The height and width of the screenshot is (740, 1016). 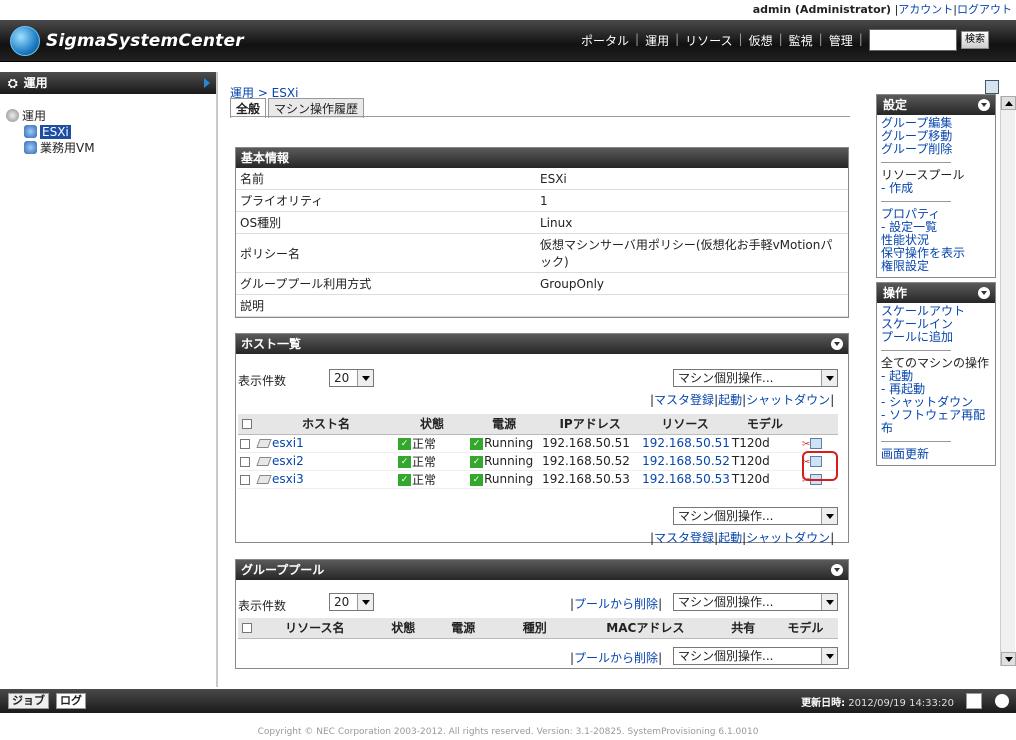 What do you see at coordinates (288, 479) in the screenshot?
I see `host-link: esxi3` at bounding box center [288, 479].